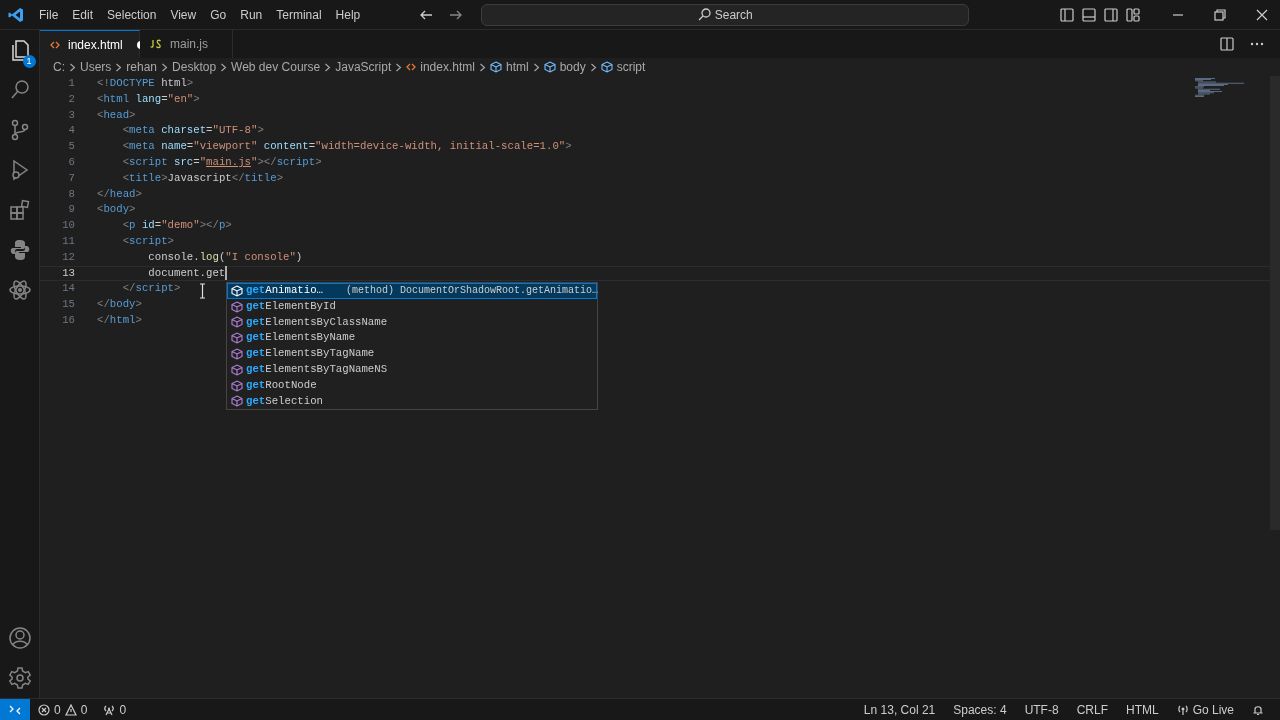 The image size is (1280, 720). Describe the element at coordinates (68, 226) in the screenshot. I see `line-number: 10` at that location.